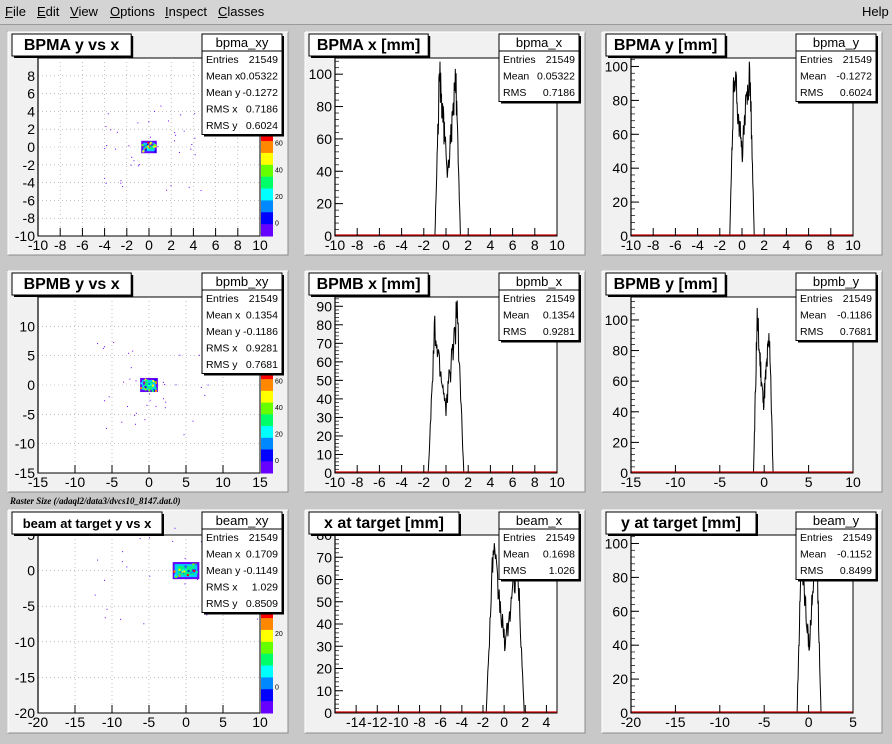 Image resolution: width=892 pixels, height=744 pixels. I want to click on menu-edit: Edit, so click(48, 11).